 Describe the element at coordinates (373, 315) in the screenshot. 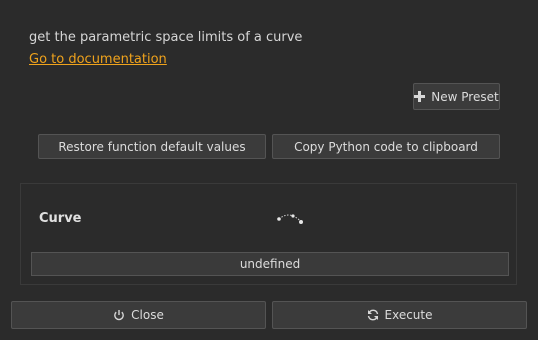

I see `refresh-icon` at that location.